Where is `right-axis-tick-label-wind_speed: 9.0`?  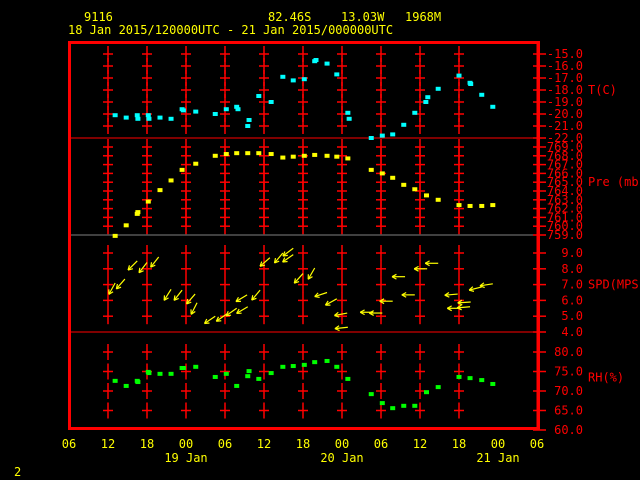 right-axis-tick-label-wind_speed: 9.0 is located at coordinates (572, 253).